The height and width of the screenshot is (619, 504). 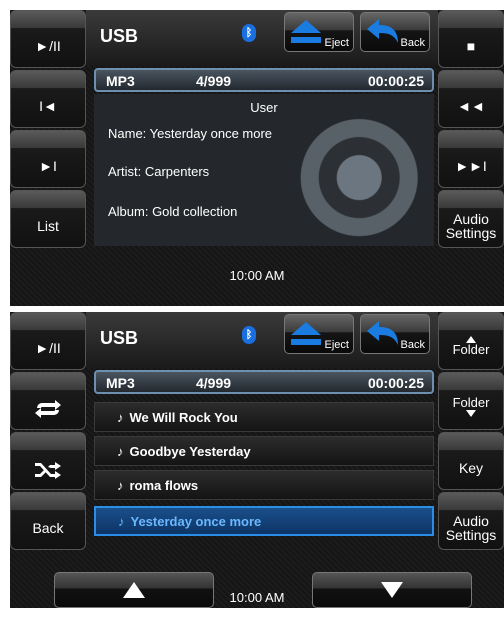 What do you see at coordinates (196, 521) in the screenshot?
I see `track-title: Yesterday once more` at bounding box center [196, 521].